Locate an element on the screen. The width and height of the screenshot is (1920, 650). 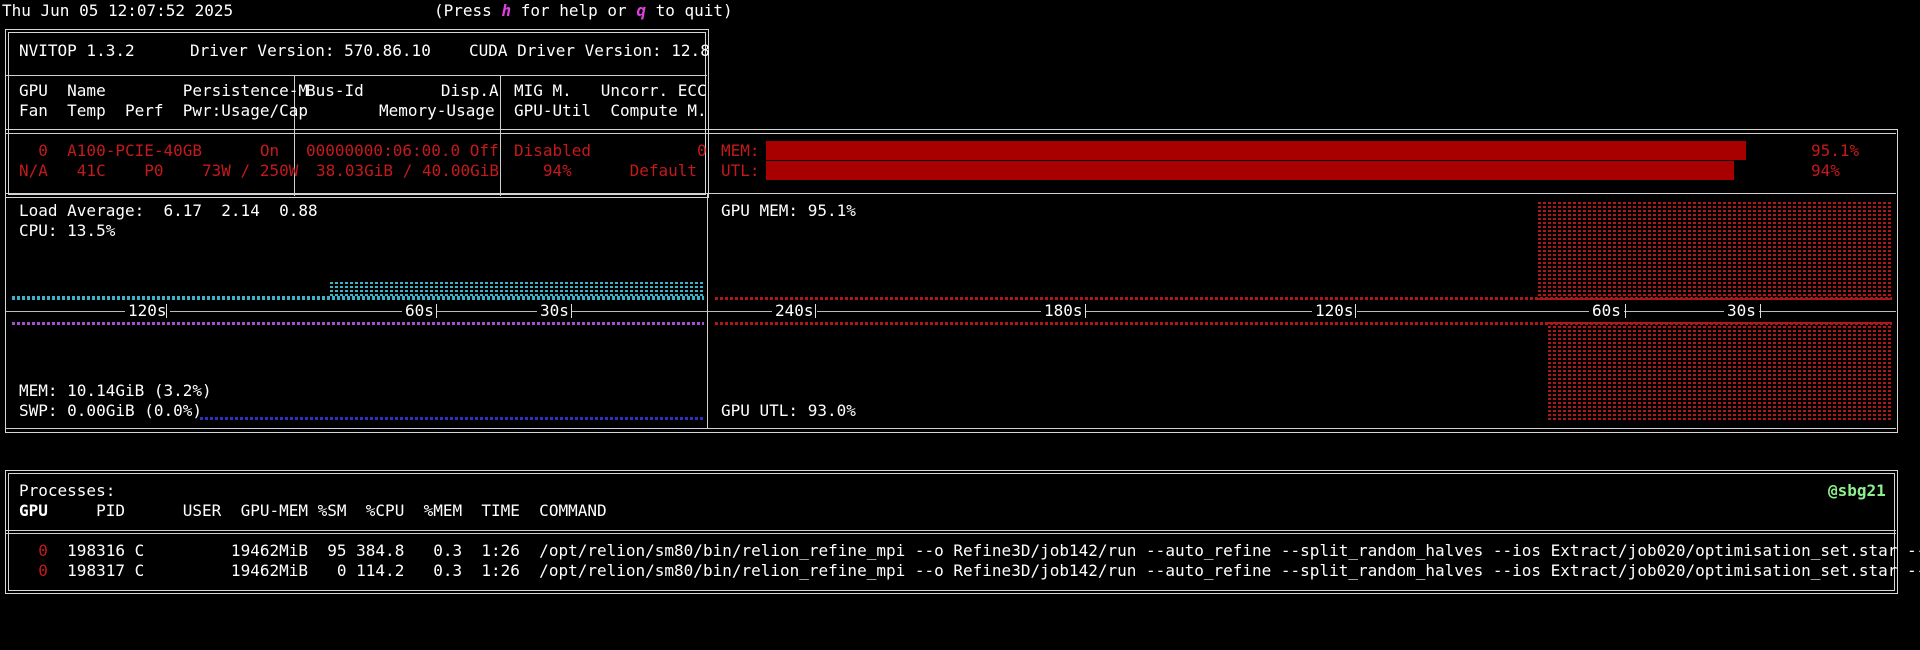
help-prefix: (Press is located at coordinates (468, 10).